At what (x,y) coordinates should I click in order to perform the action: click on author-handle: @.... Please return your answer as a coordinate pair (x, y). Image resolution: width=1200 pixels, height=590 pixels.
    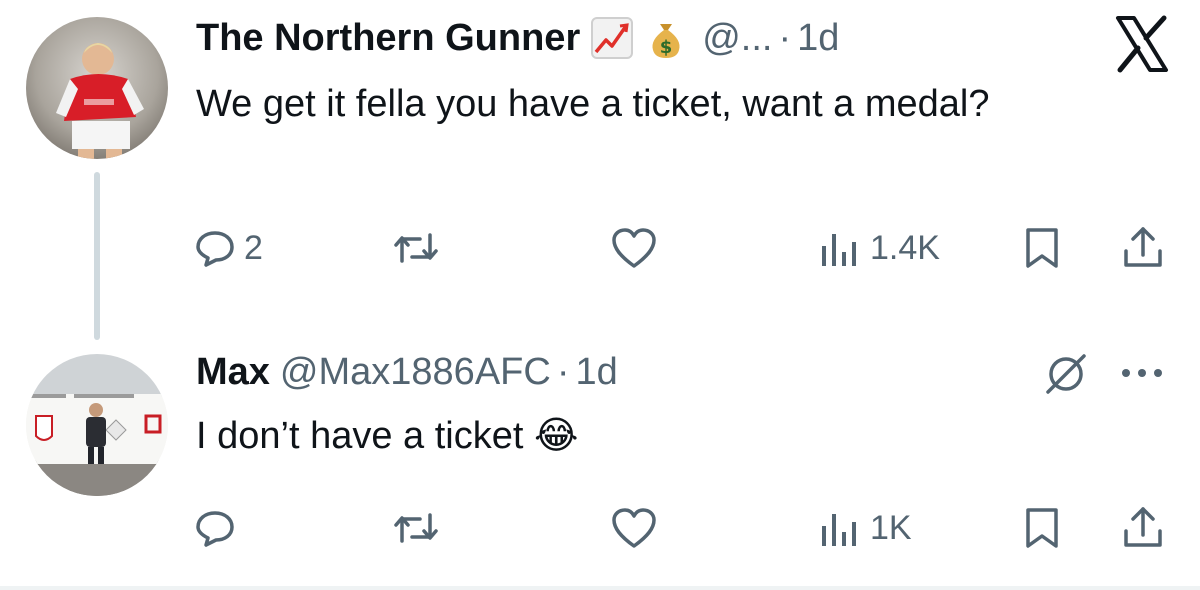
    Looking at the image, I should click on (737, 38).